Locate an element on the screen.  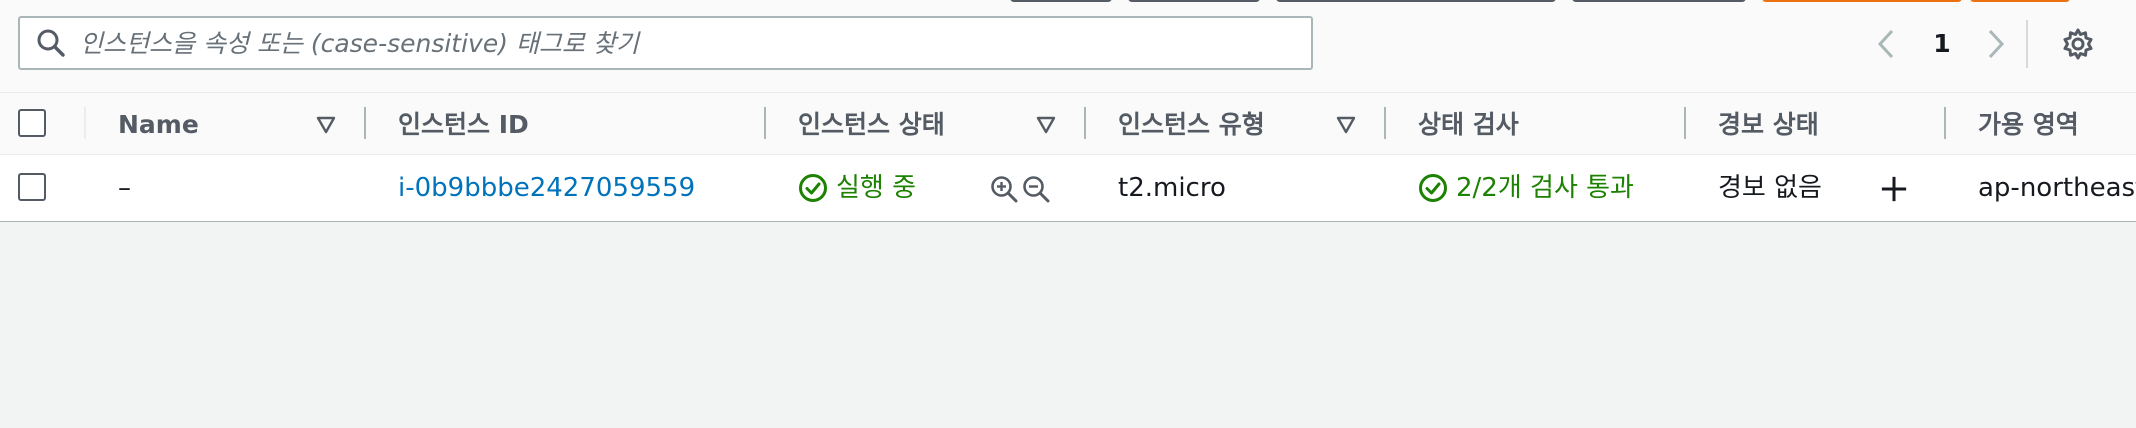
status-check: 2/2개 검사 통과 is located at coordinates (1526, 188).